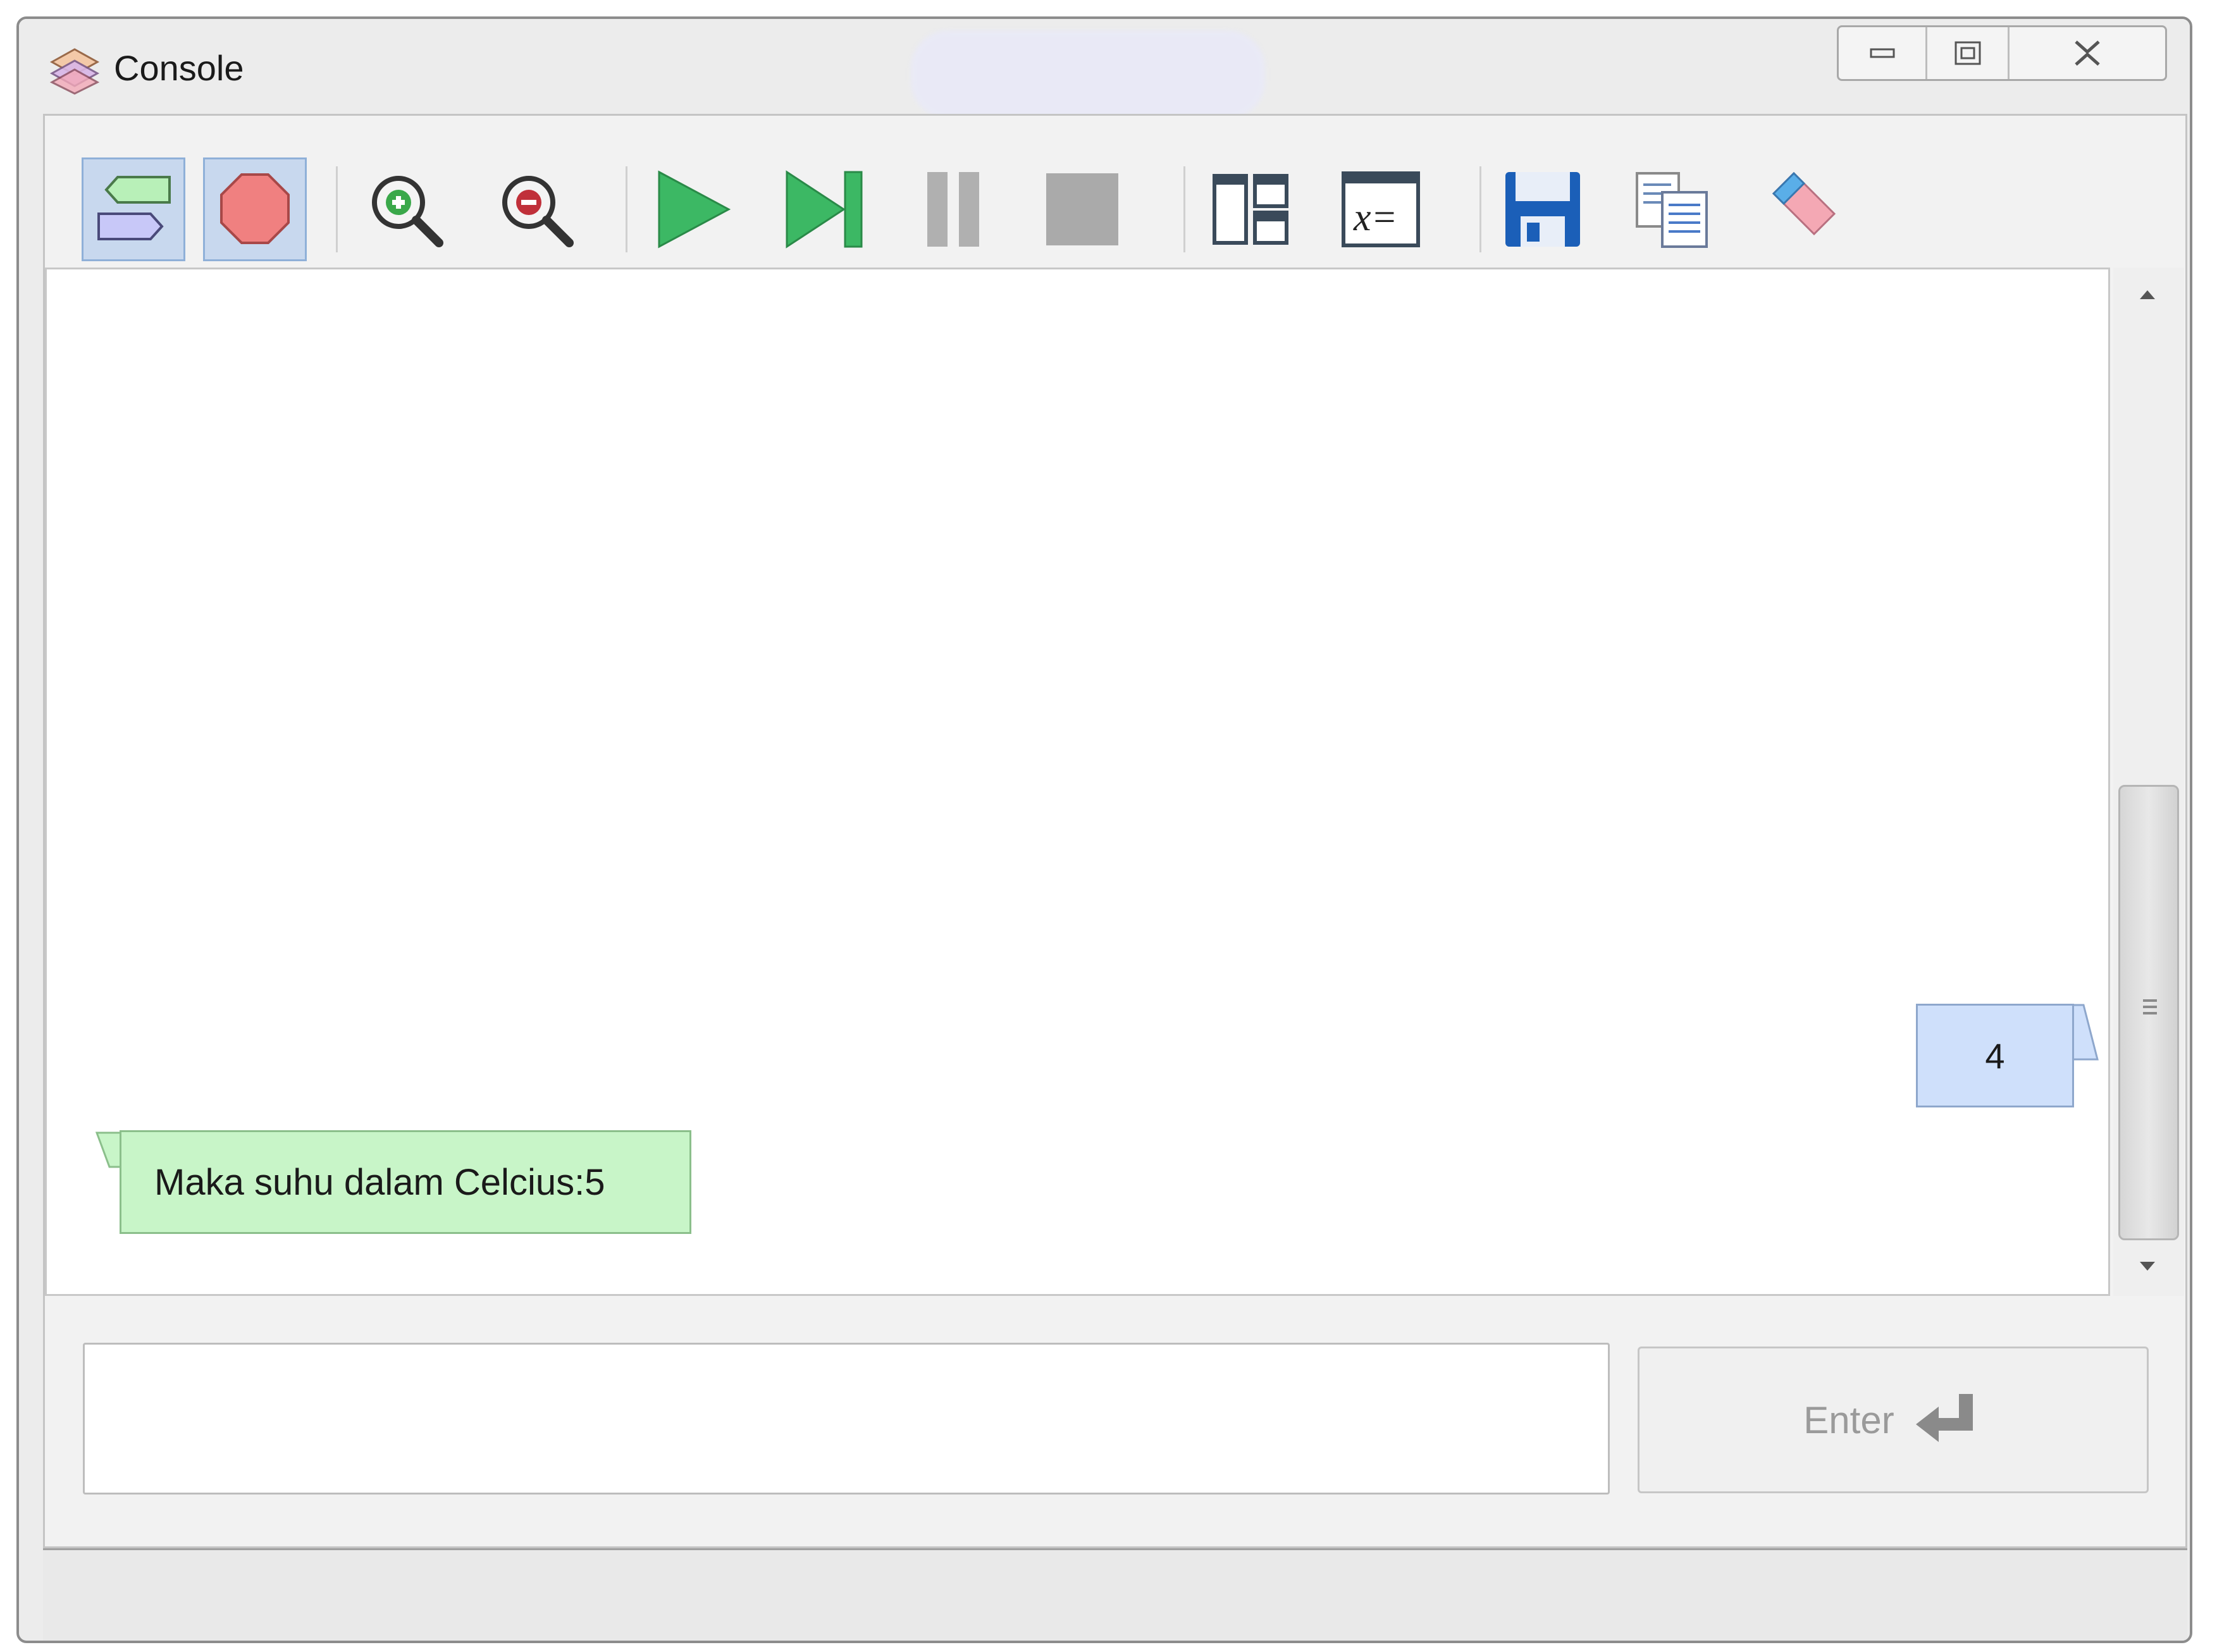 This screenshot has width=2217, height=1652. Describe the element at coordinates (538, 212) in the screenshot. I see `zoom-out-icon` at that location.